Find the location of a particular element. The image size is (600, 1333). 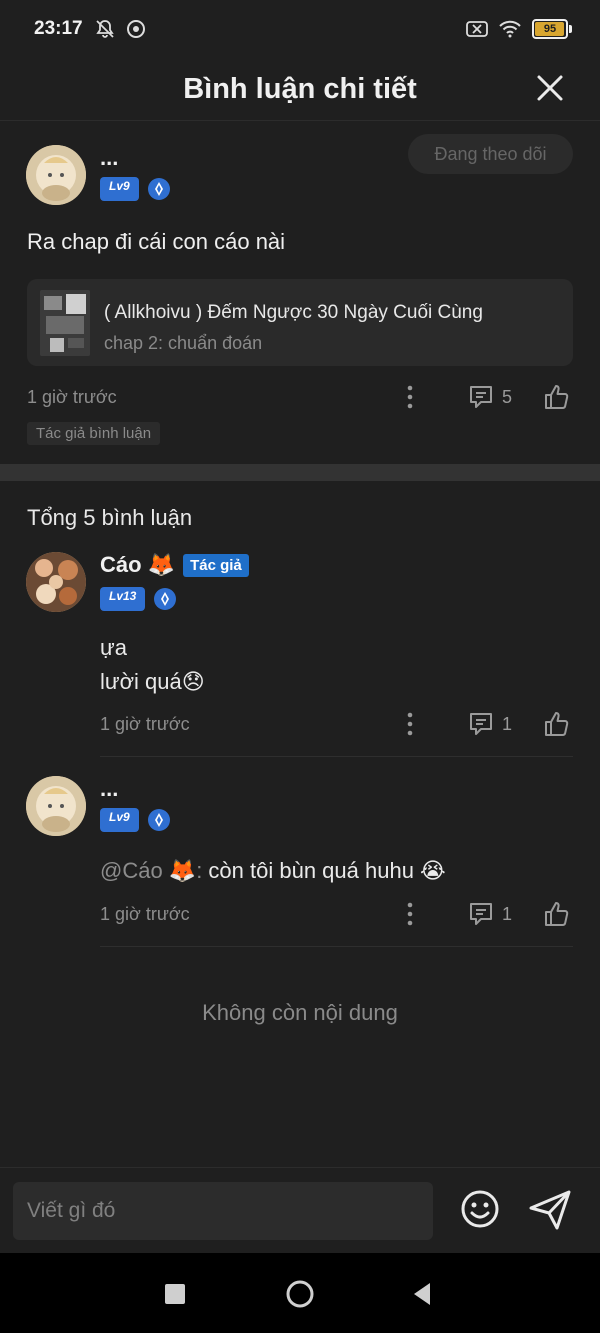

clock: 23:17 is located at coordinates (58, 28).